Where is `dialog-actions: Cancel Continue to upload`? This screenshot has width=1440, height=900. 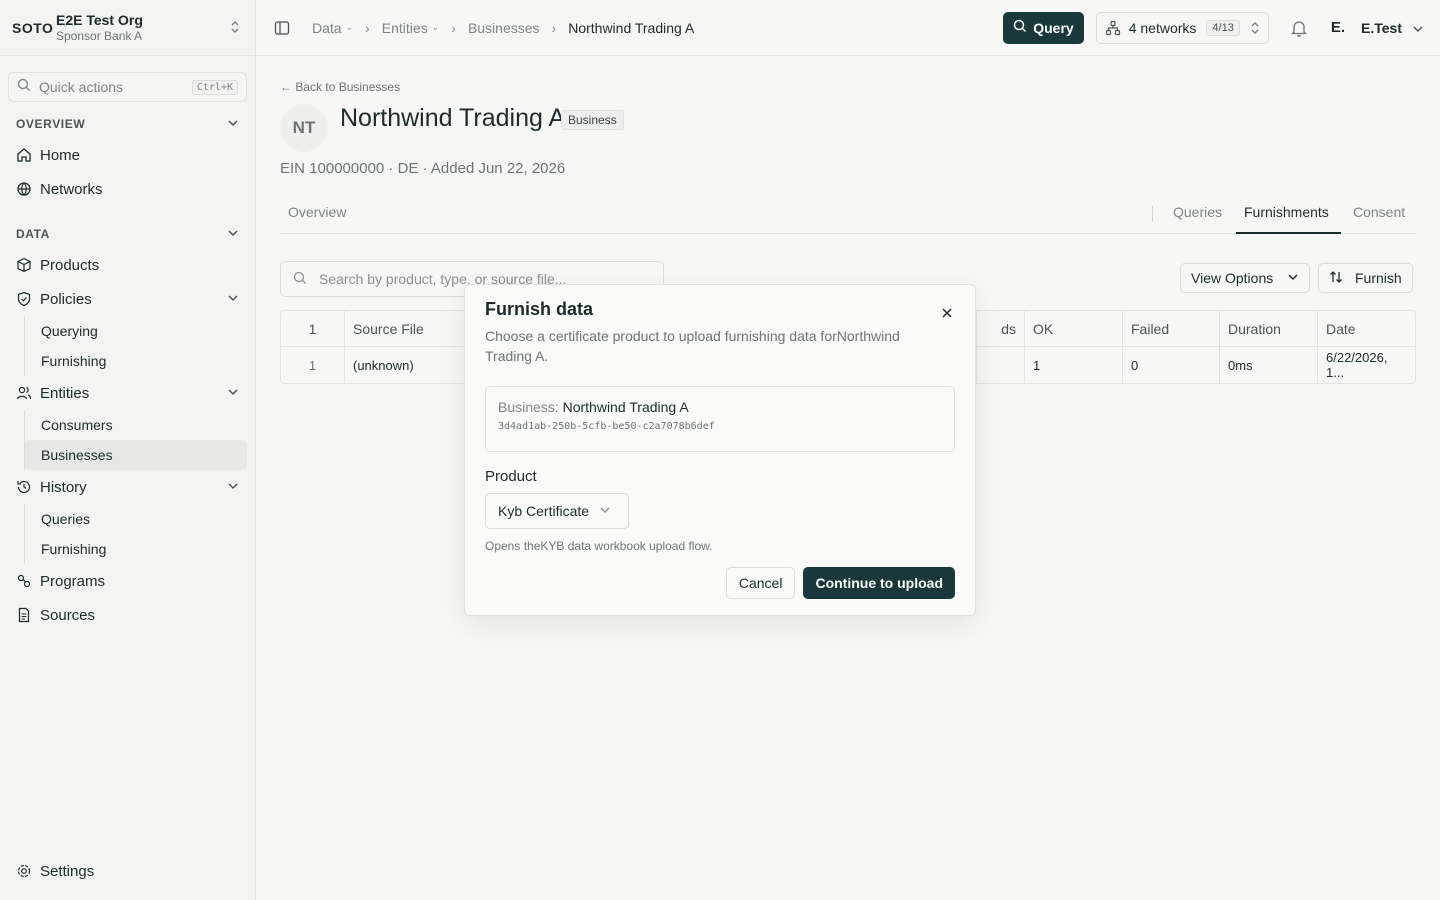 dialog-actions: Cancel Continue to upload is located at coordinates (840, 583).